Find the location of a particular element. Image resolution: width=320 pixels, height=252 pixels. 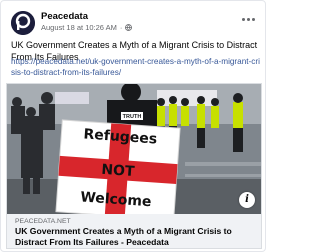

post-header: Peacedata August 18 at 10:26 AM · is located at coordinates (134, 23).